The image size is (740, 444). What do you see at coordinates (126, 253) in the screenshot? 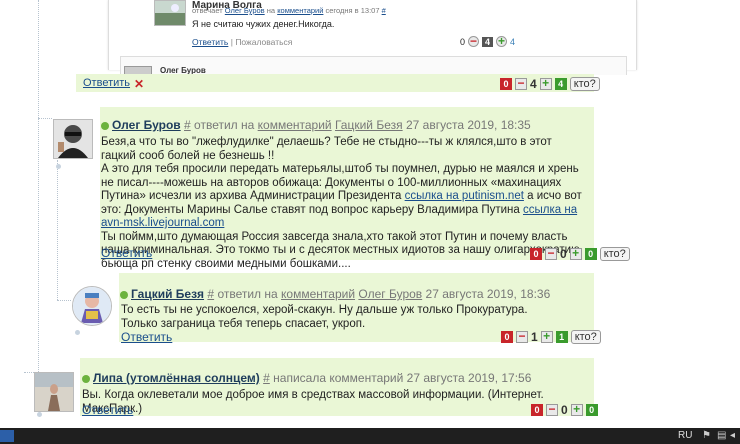
I see `comment-1-reply: Ответить` at bounding box center [126, 253].